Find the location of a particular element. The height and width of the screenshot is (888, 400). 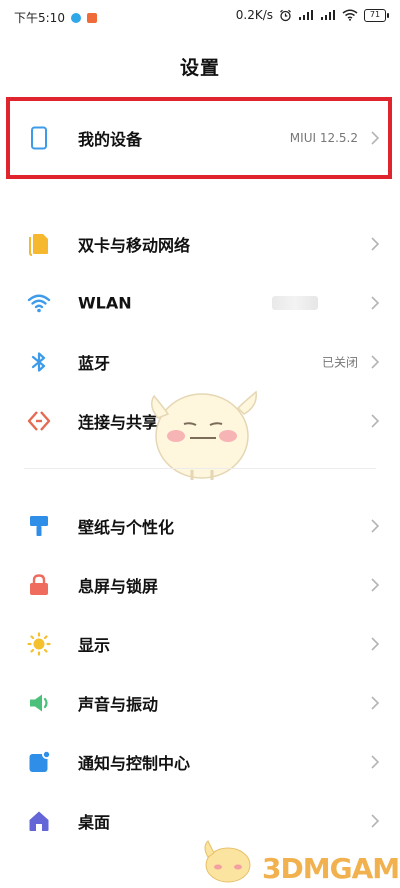

wifi-icon is located at coordinates (39, 303).